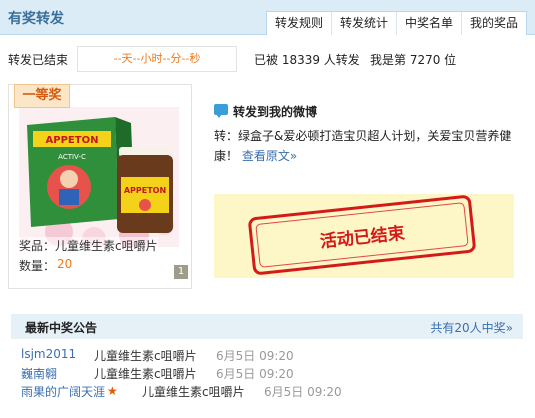 This screenshot has height=418, width=535. What do you see at coordinates (37, 245) in the screenshot?
I see `prize-name-label: 奖品：` at bounding box center [37, 245].